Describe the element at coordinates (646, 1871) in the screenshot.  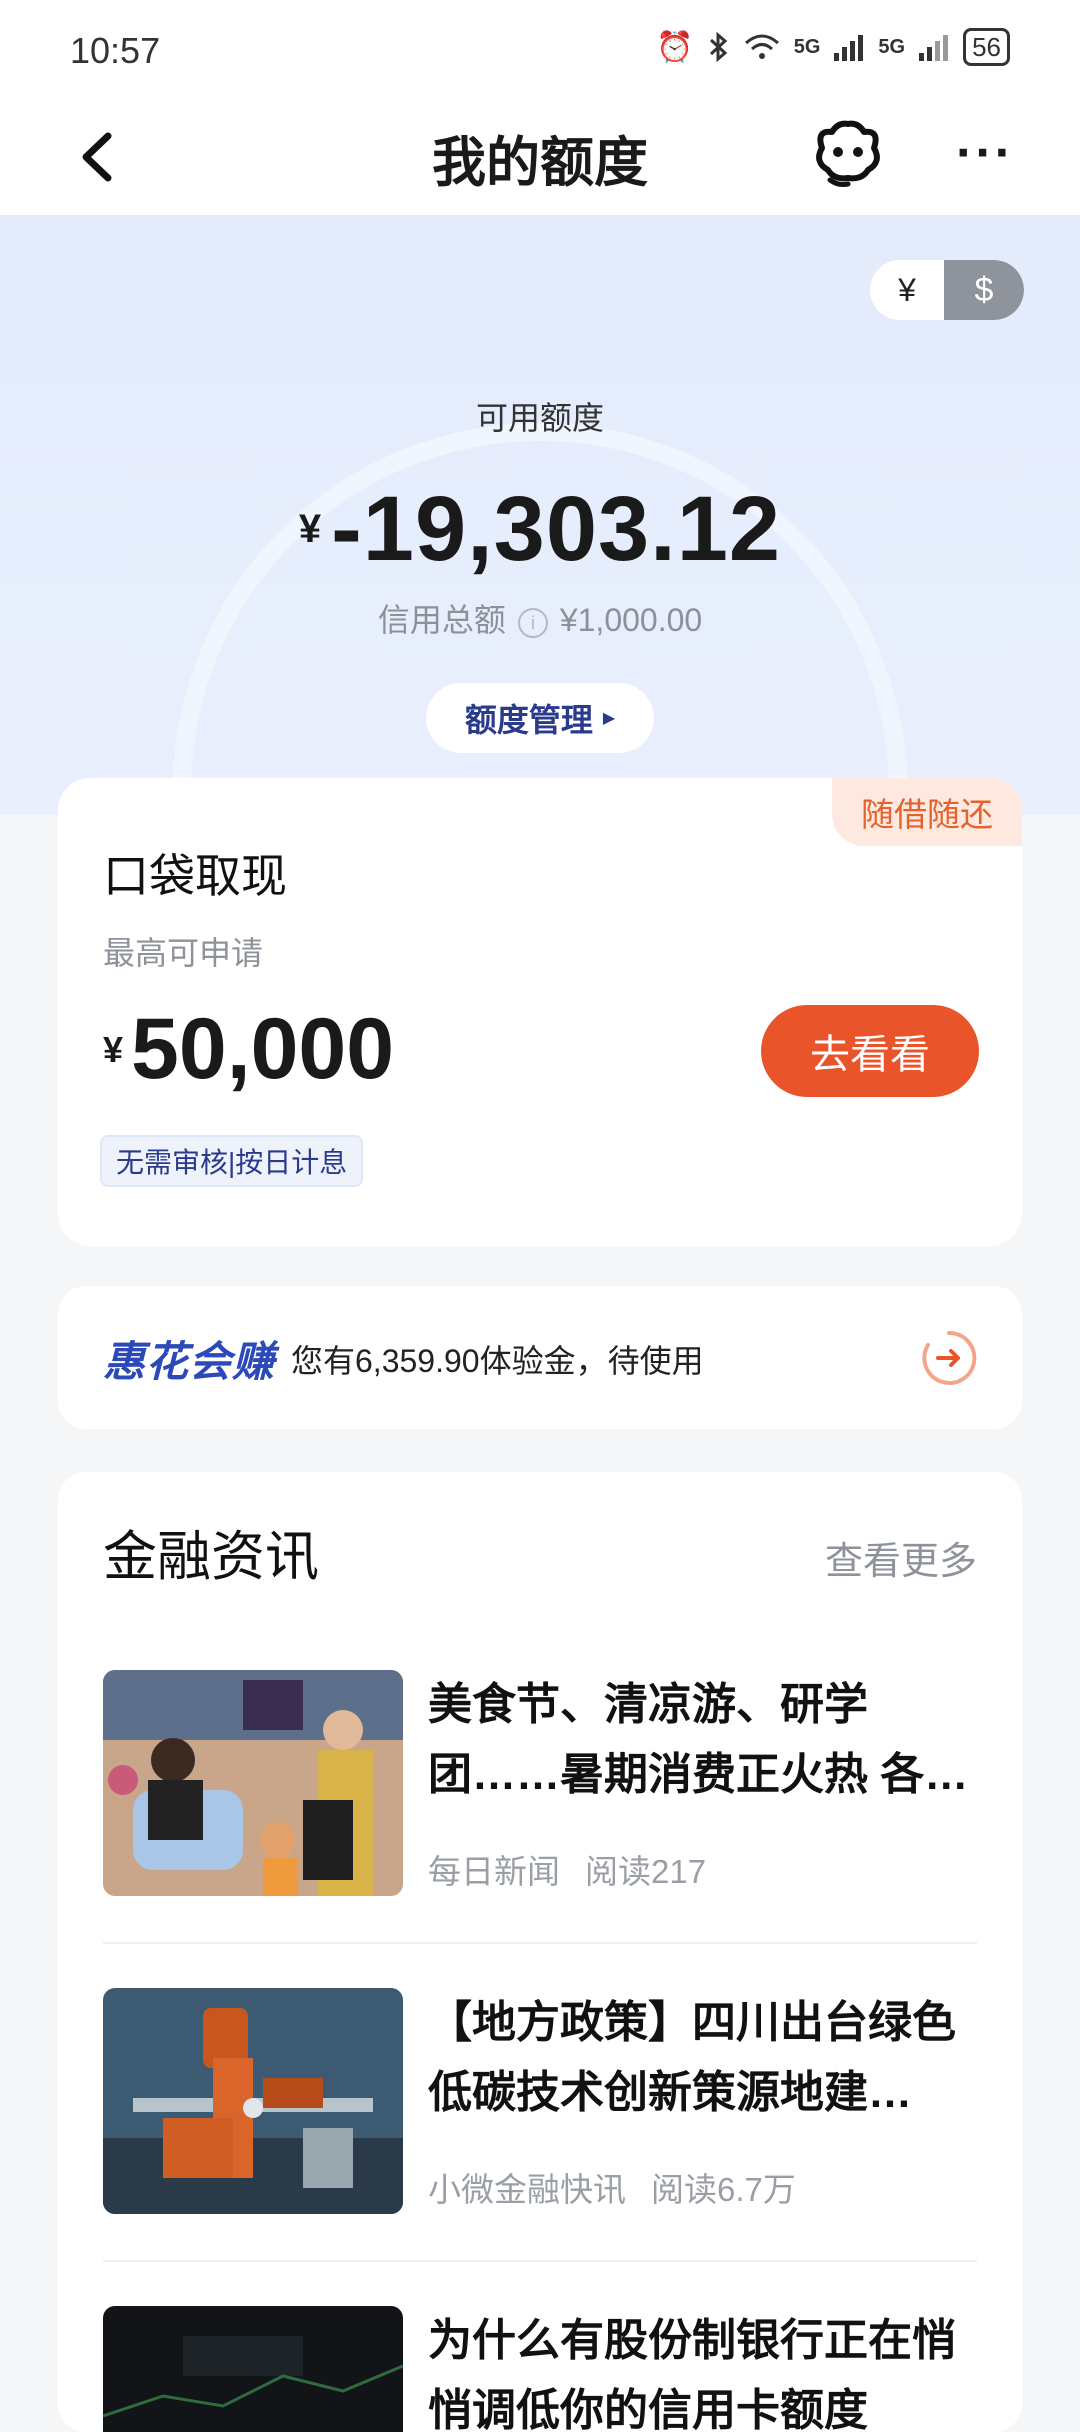
I see `news-reads: 阅读217` at that location.